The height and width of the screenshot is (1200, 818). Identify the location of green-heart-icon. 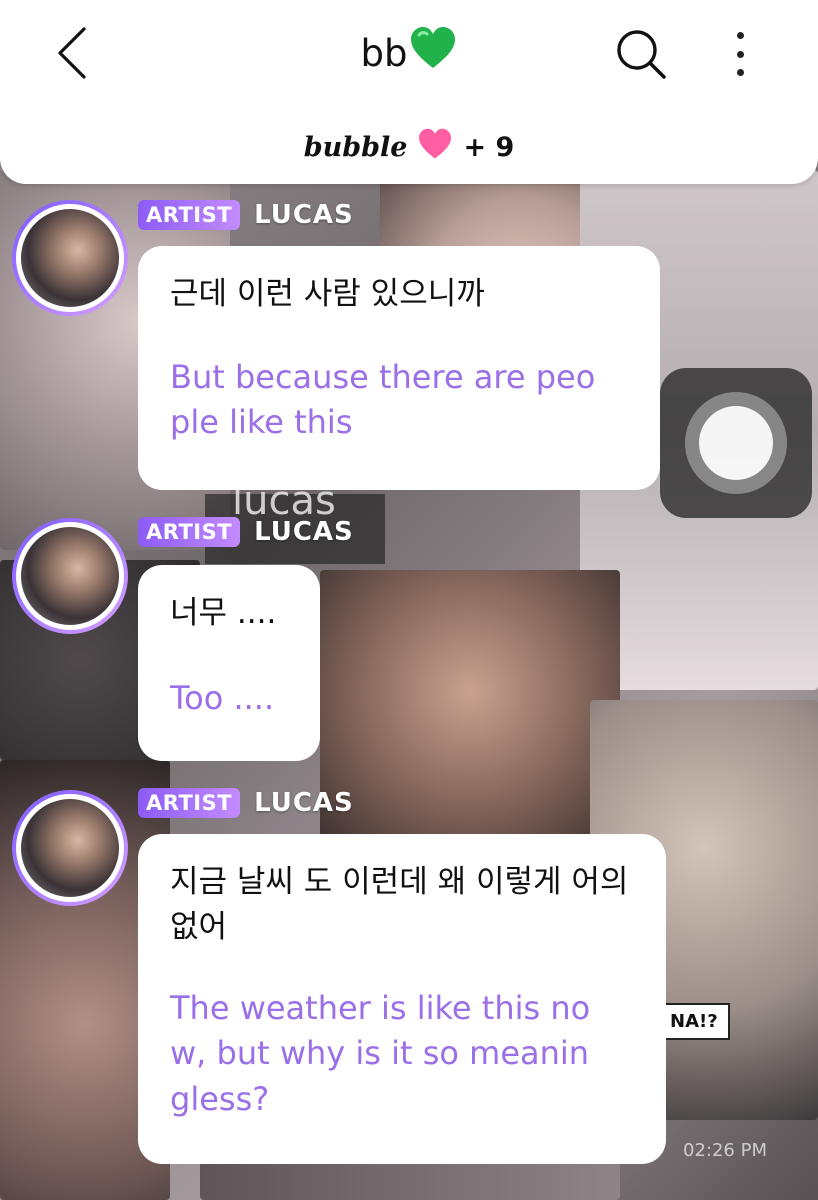
(433, 52).